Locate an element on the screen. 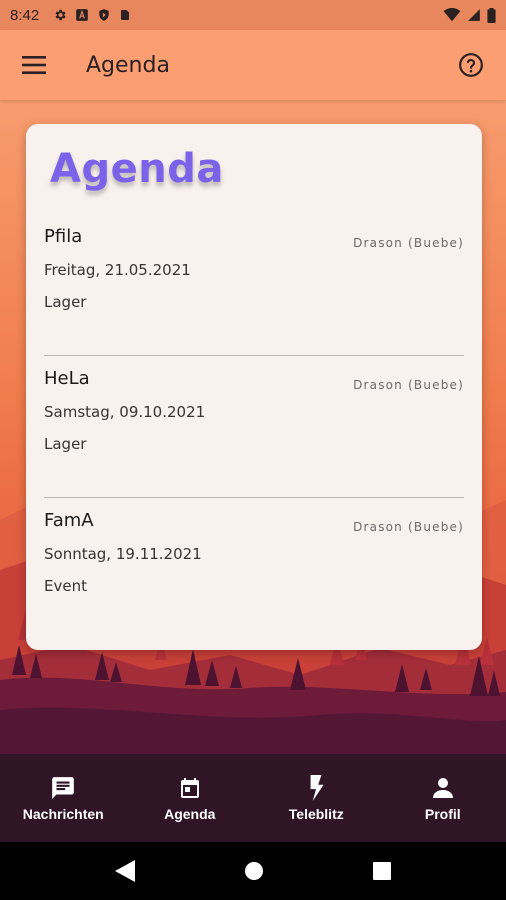 The width and height of the screenshot is (506, 900). nav-item-agenda: Agenda is located at coordinates (190, 798).